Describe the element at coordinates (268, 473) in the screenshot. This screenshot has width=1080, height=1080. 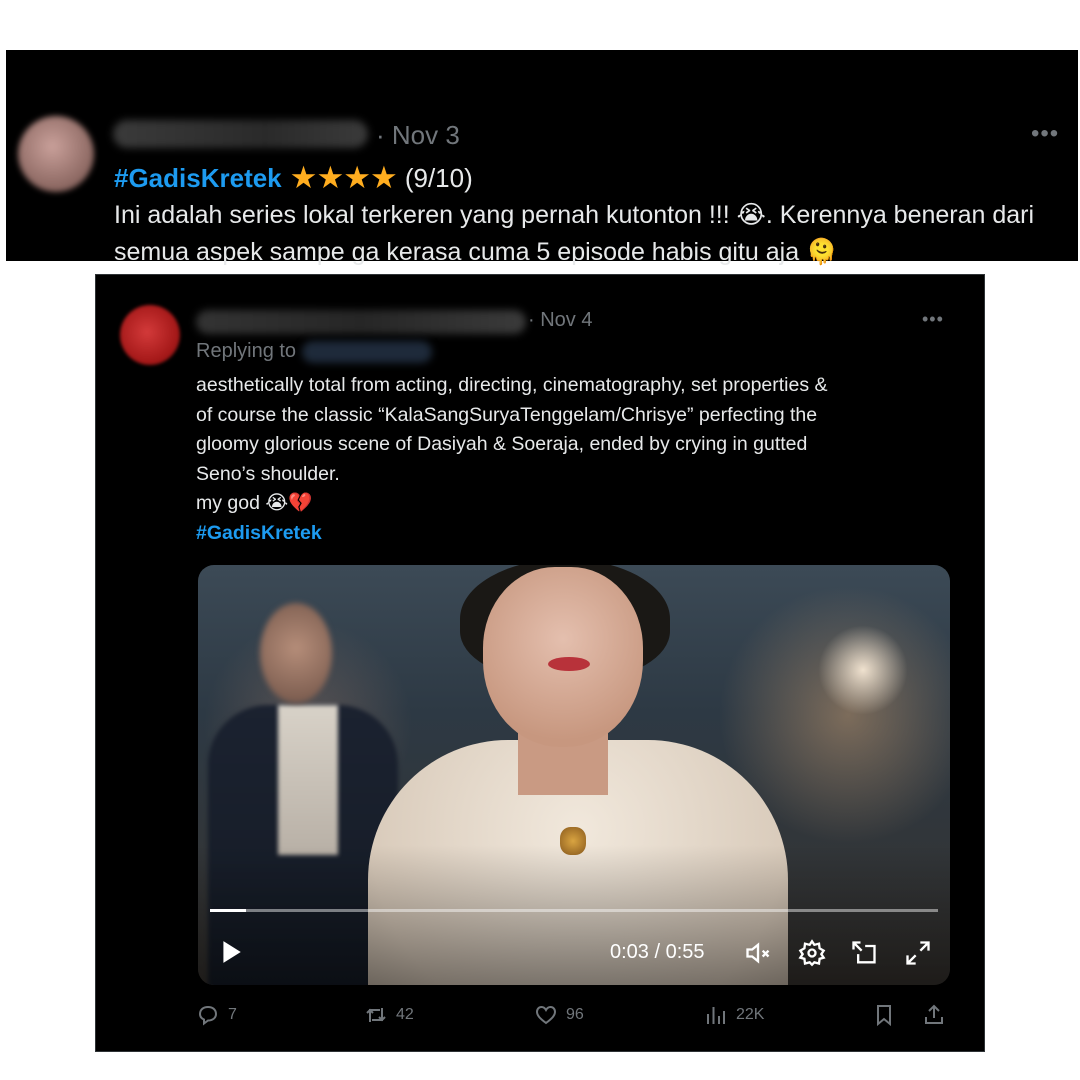
I see `tweet-text-line: Seno’s shoulder.` at that location.